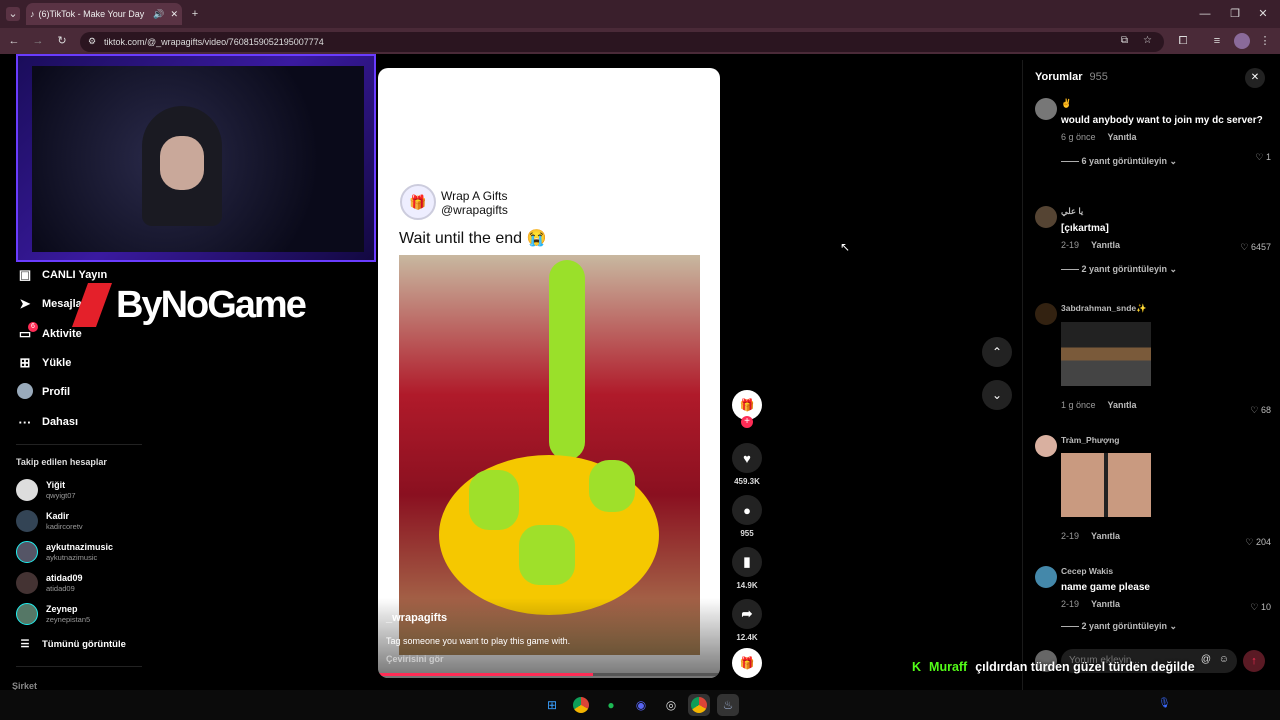 Image resolution: width=1280 pixels, height=720 pixels. I want to click on comment-meta: 2-19 Yanıtla, so click(1166, 536).